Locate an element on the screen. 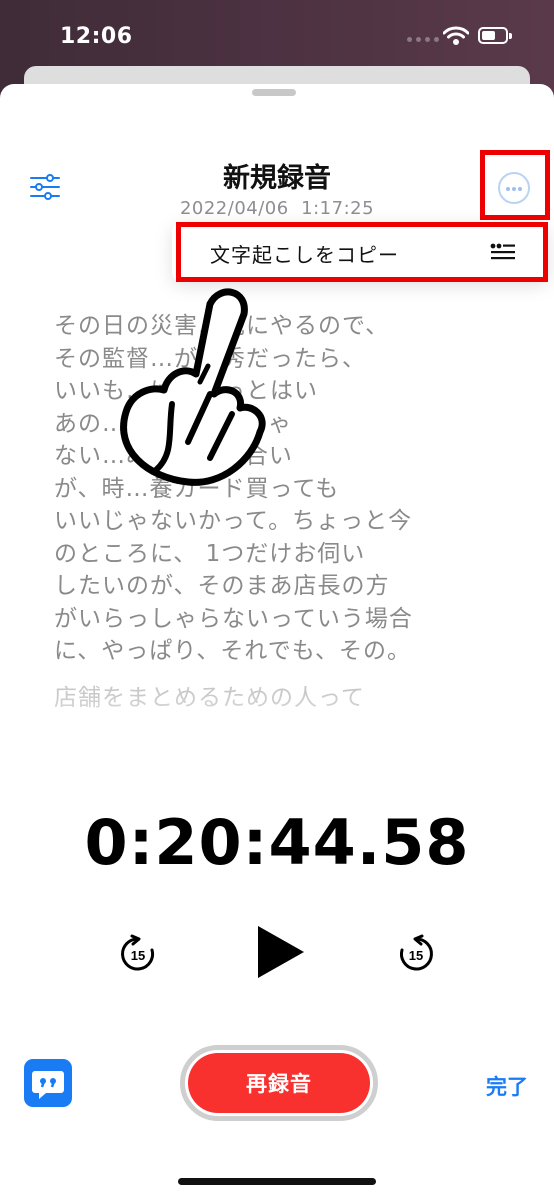 This screenshot has width=554, height=1200. transcript-line: に、やっぱり、それでも、その。 is located at coordinates (233, 651).